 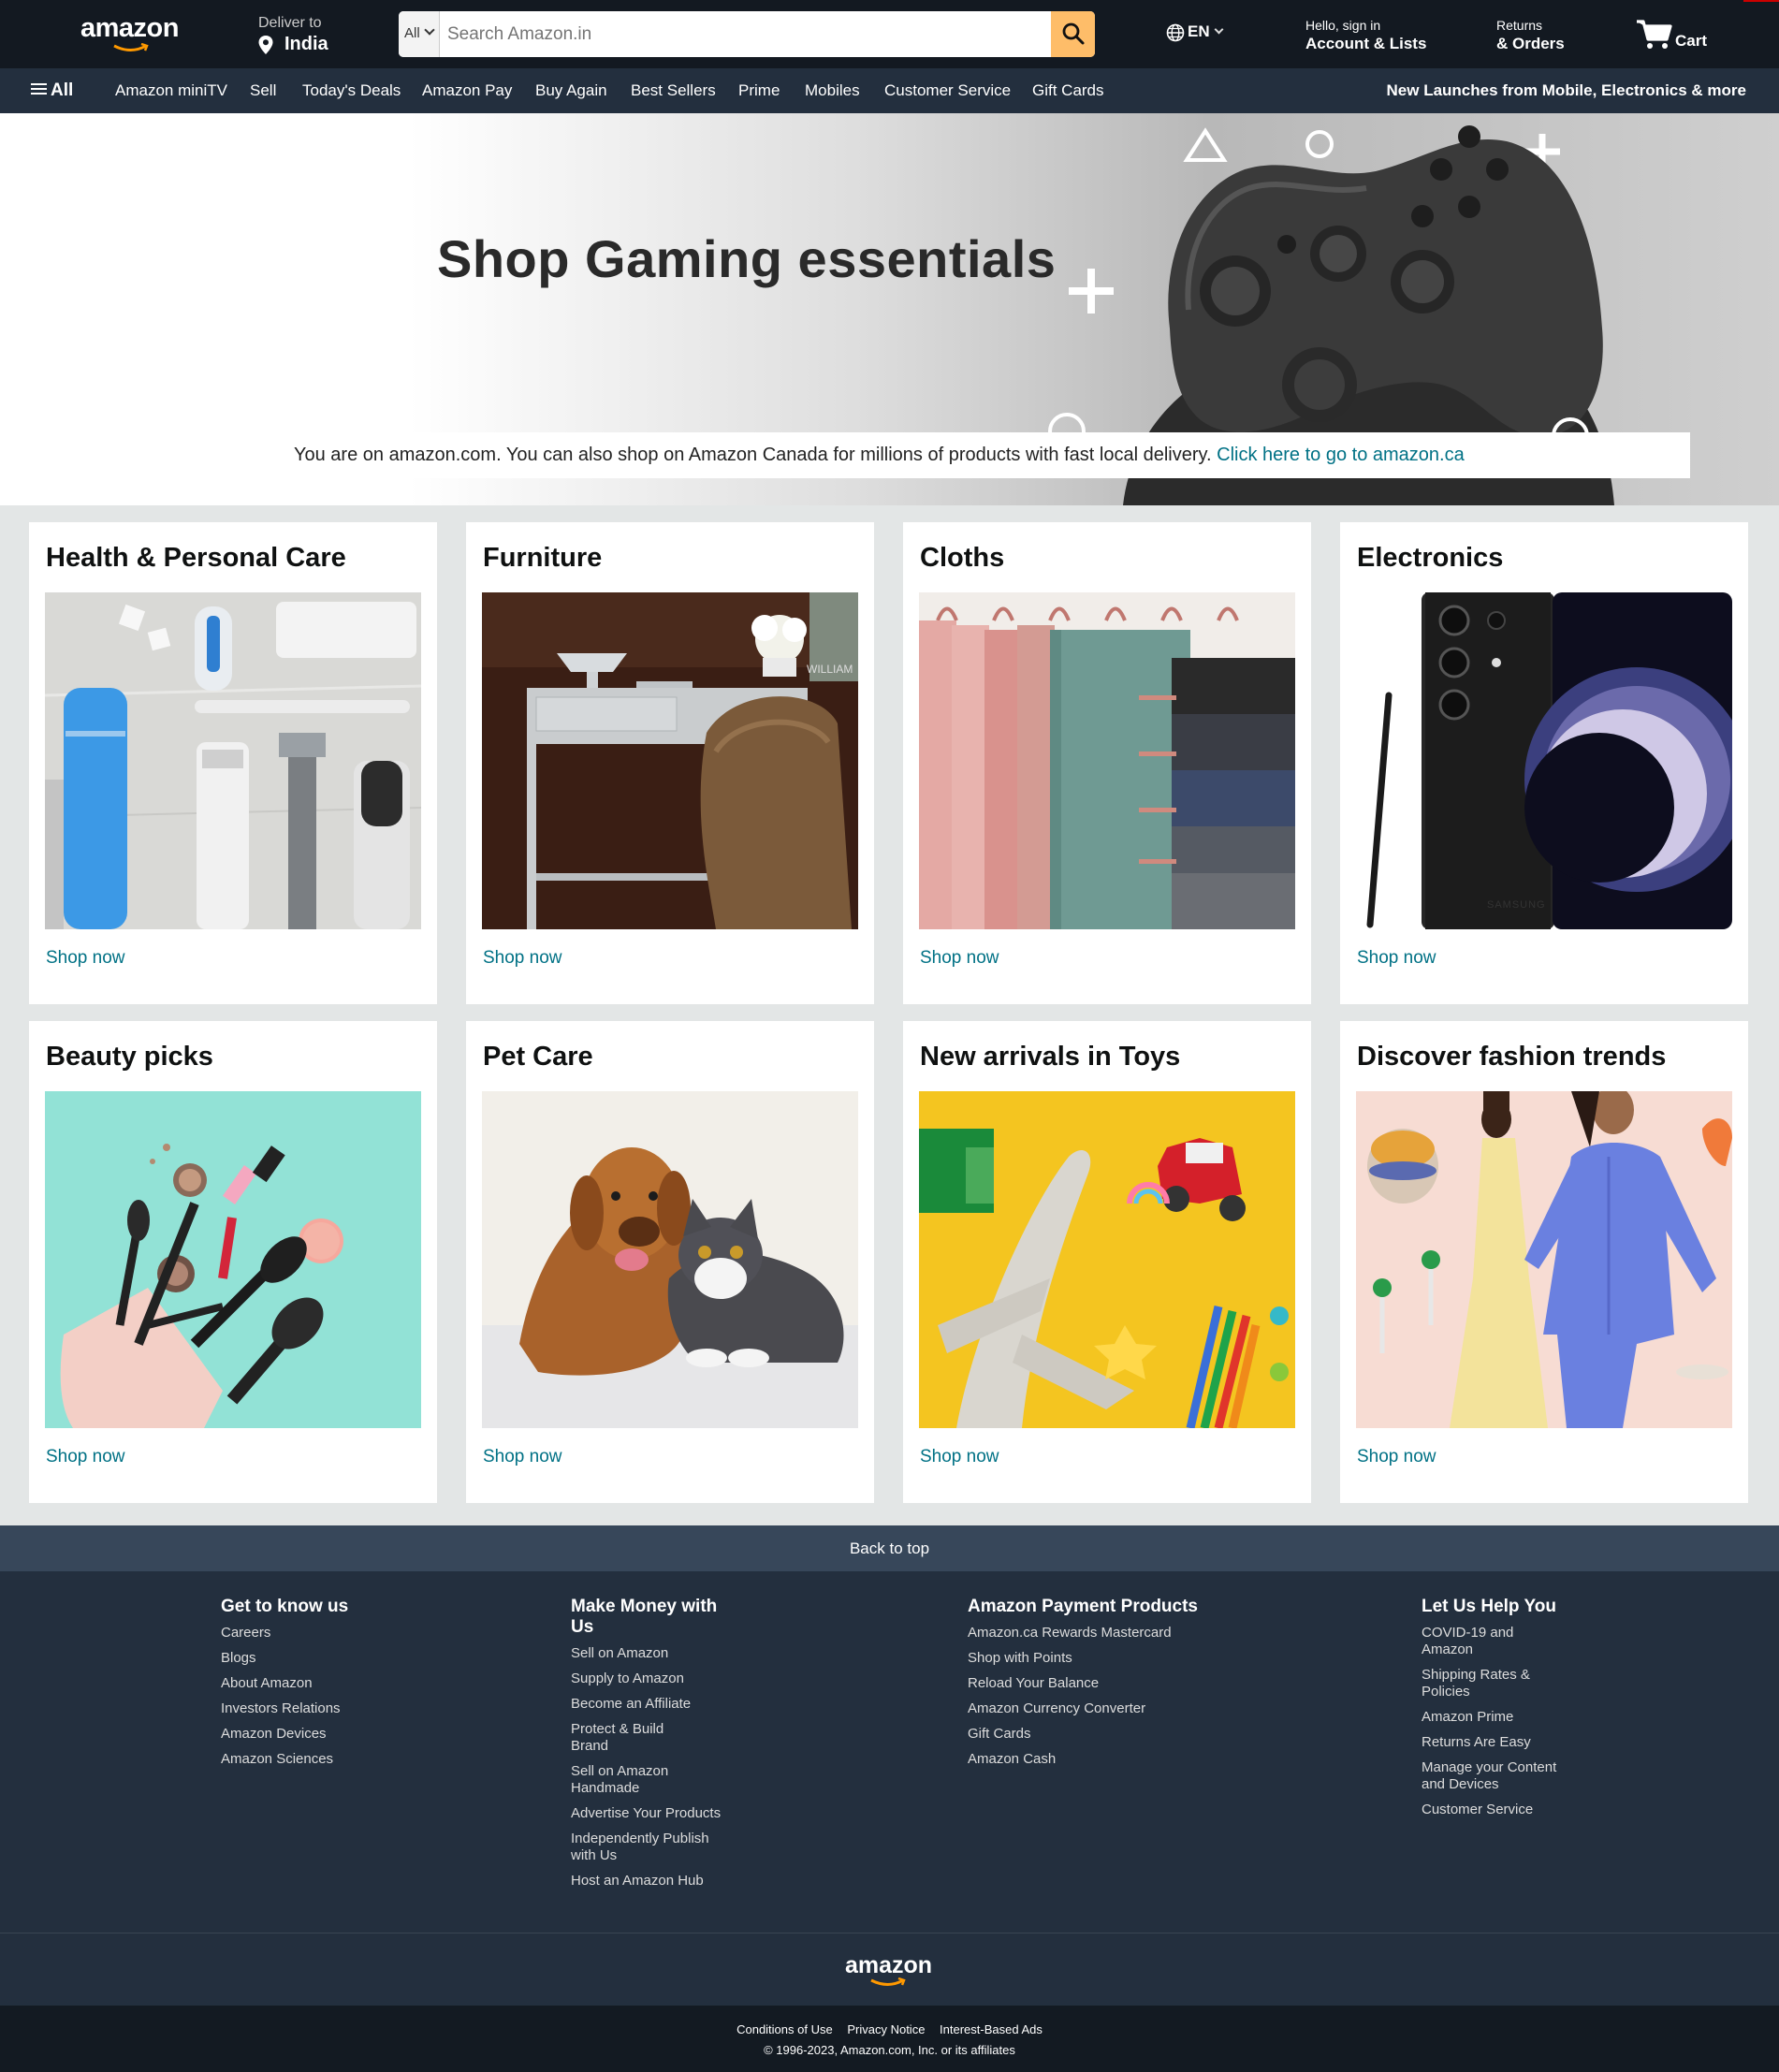 What do you see at coordinates (412, 33) in the screenshot?
I see `search-category-label: All` at bounding box center [412, 33].